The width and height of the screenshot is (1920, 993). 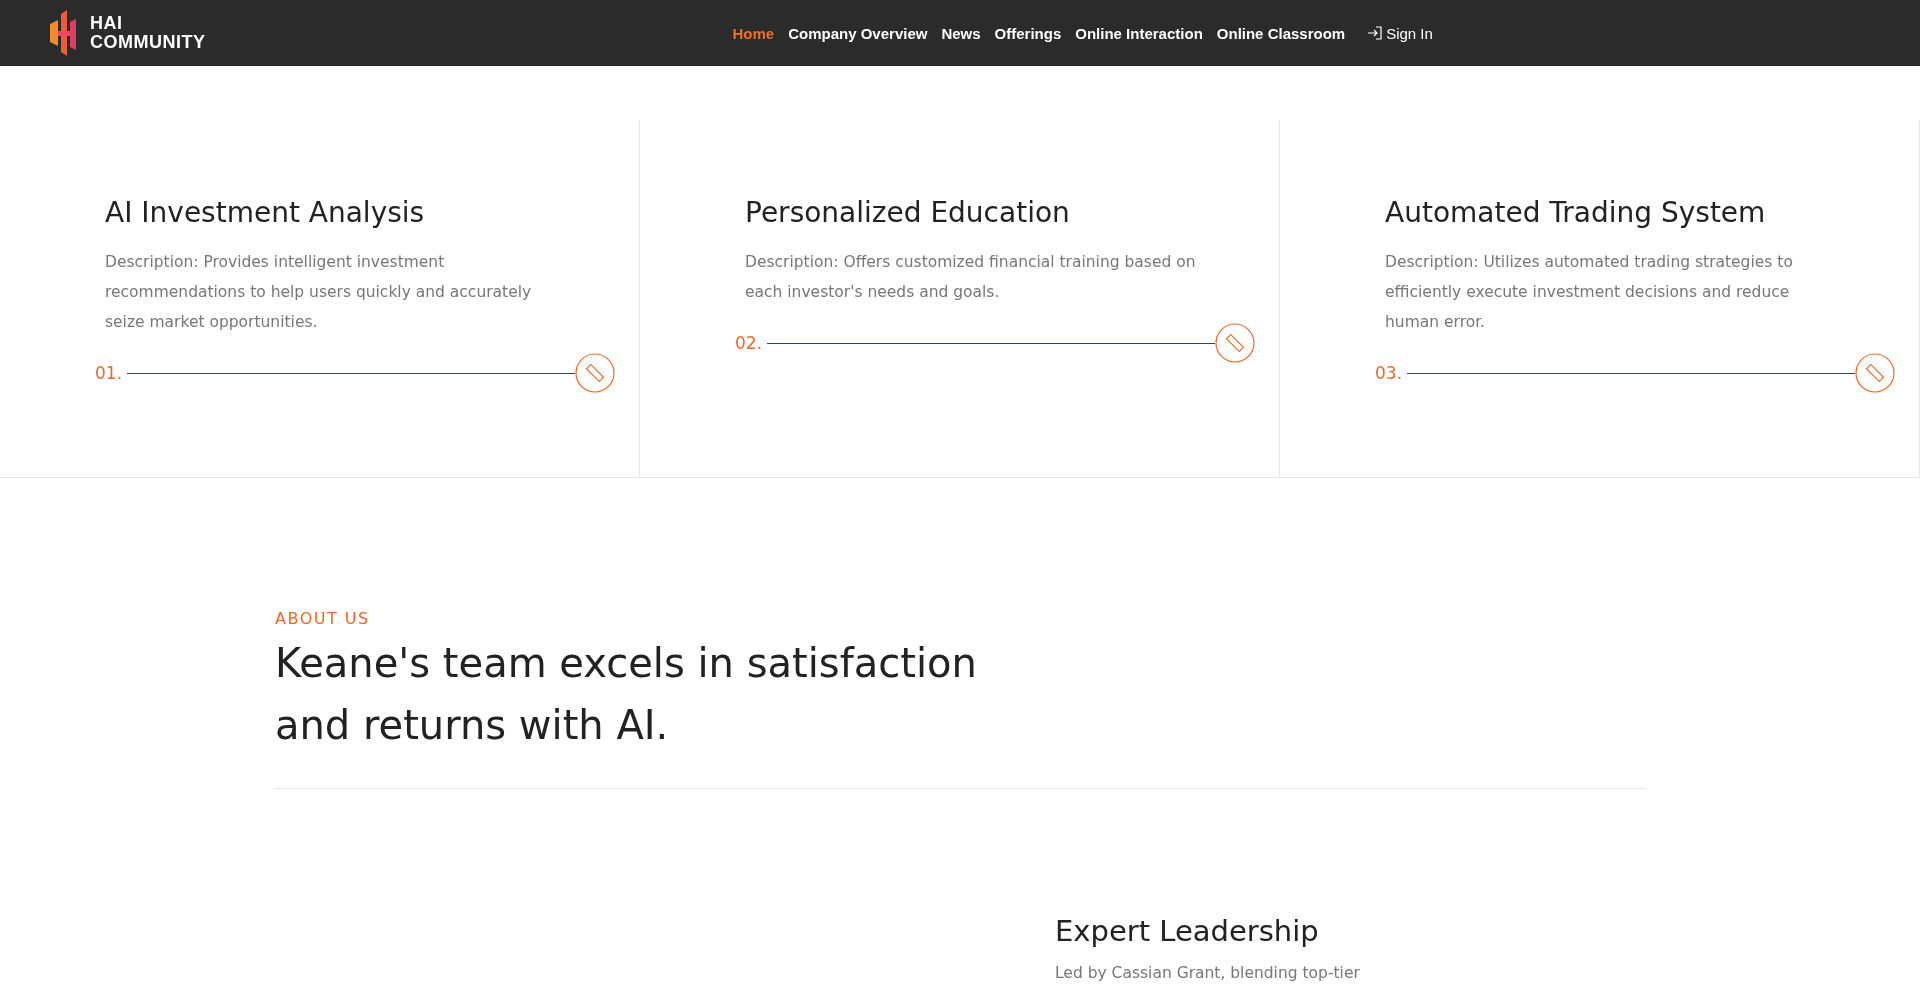 I want to click on feature-title: Automated Trading System, so click(x=1576, y=213).